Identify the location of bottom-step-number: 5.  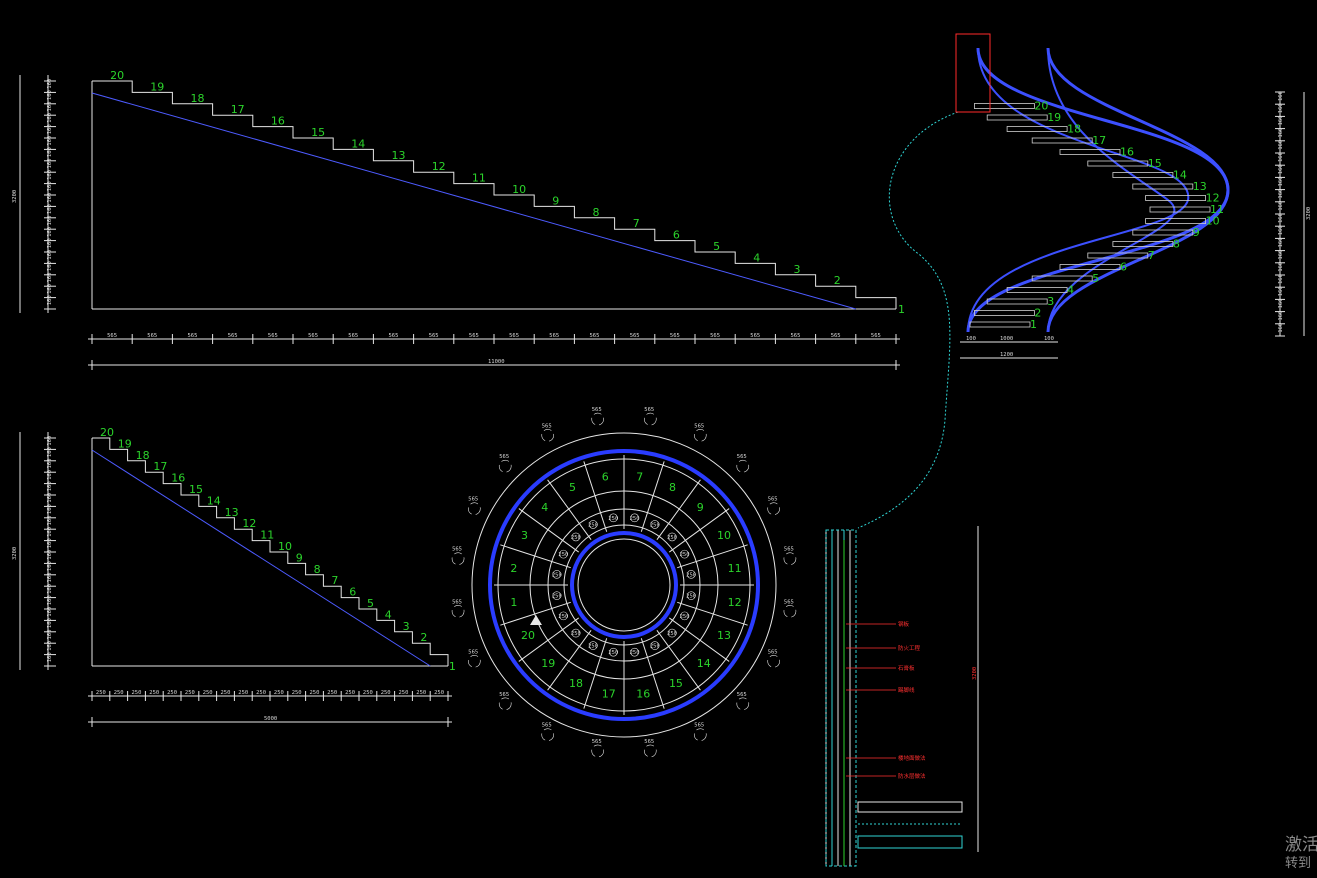
(370, 603).